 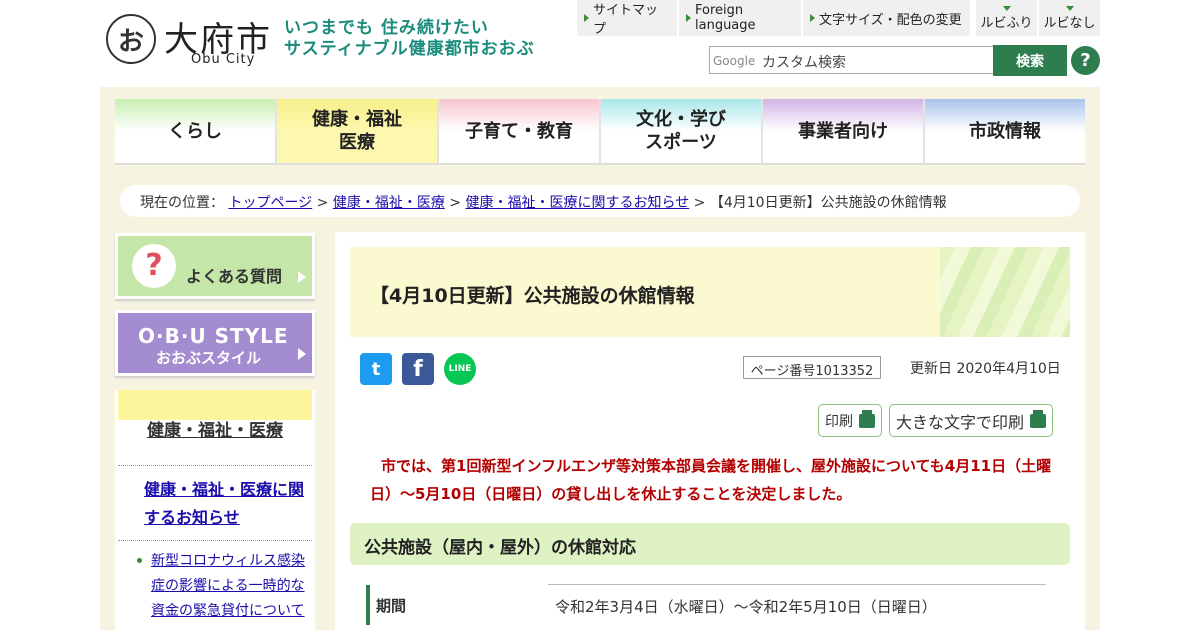 I want to click on nav-label: くらし, so click(x=195, y=131).